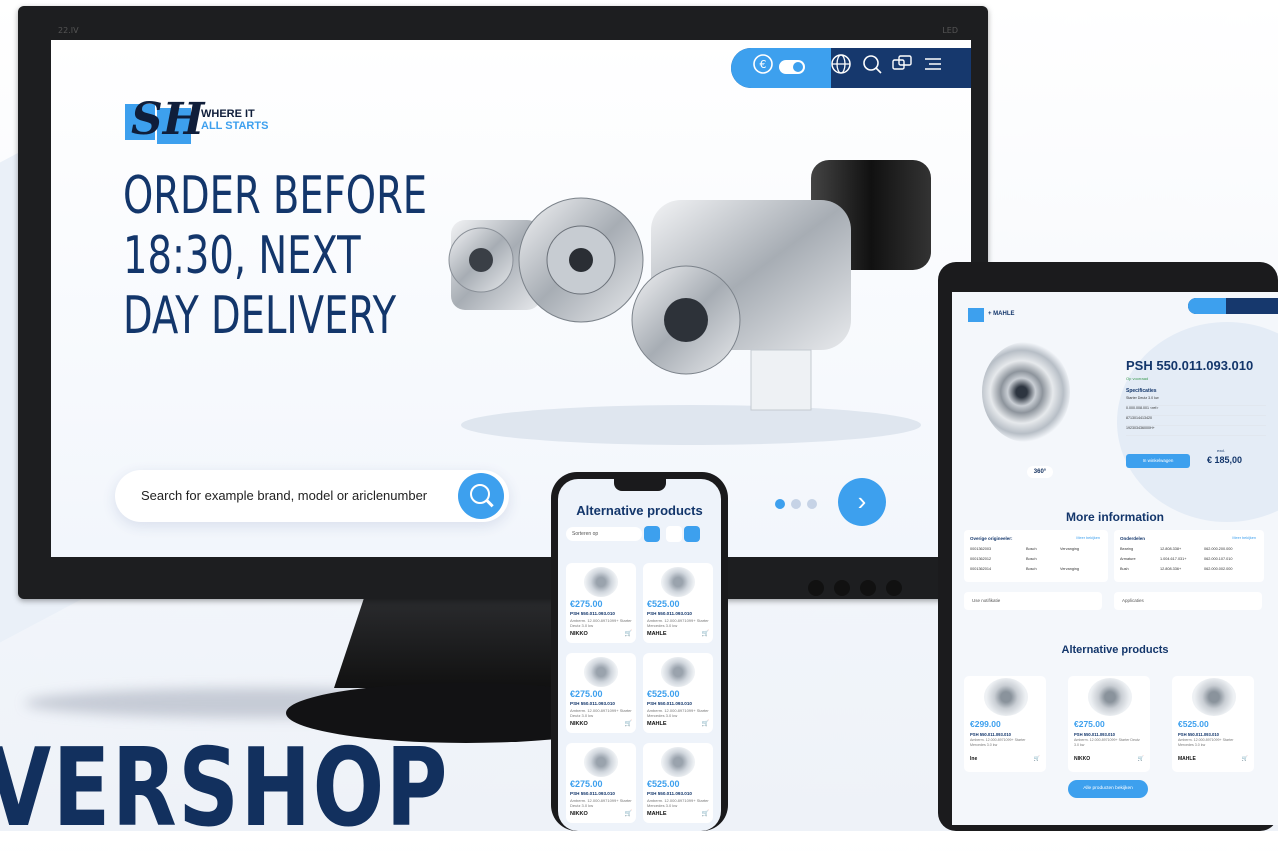 The height and width of the screenshot is (851, 1278). Describe the element at coordinates (873, 590) in the screenshot. I see `monitor-hardware-buttons` at that location.